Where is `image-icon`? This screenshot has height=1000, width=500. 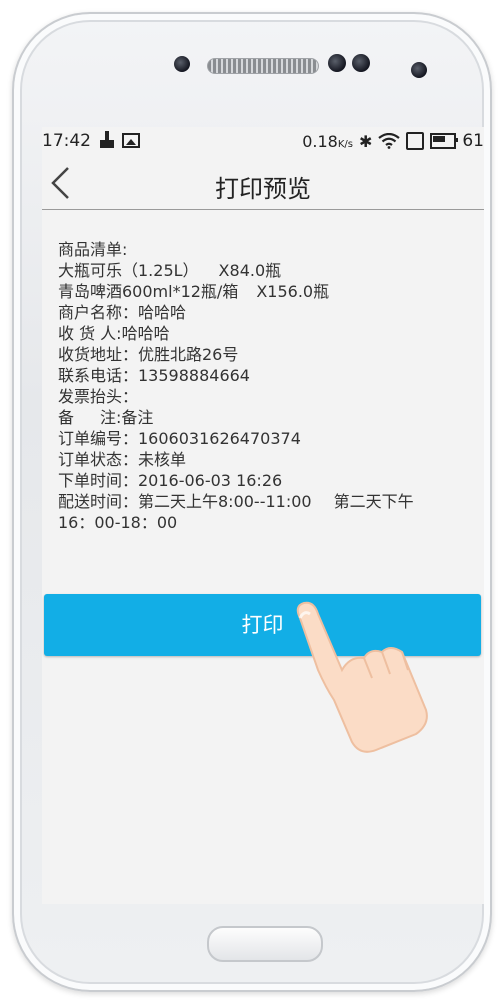
image-icon is located at coordinates (131, 140).